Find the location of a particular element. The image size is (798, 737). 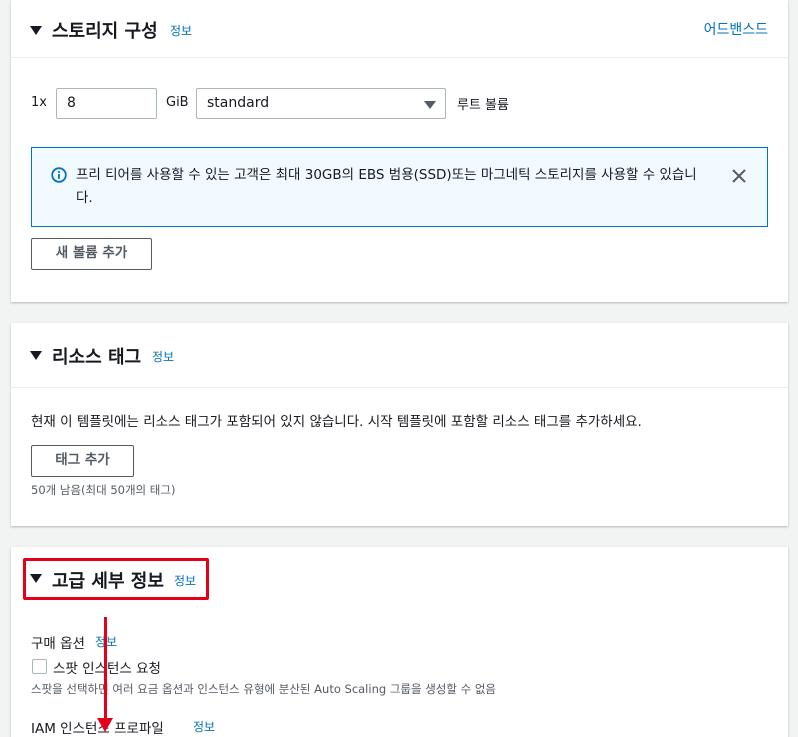

info-circle-icon is located at coordinates (59, 175).